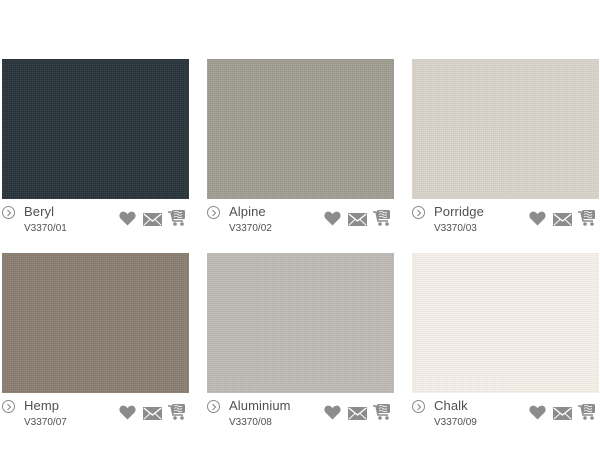  Describe the element at coordinates (506, 415) in the screenshot. I see `swatch-info: Chalk V3370/09` at that location.